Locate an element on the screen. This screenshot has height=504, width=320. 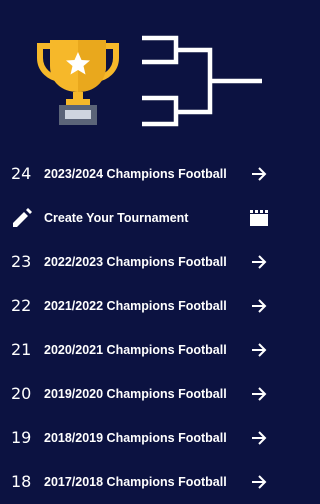
tournament-row: 19 2018/2019 Champions Football is located at coordinates (140, 438).